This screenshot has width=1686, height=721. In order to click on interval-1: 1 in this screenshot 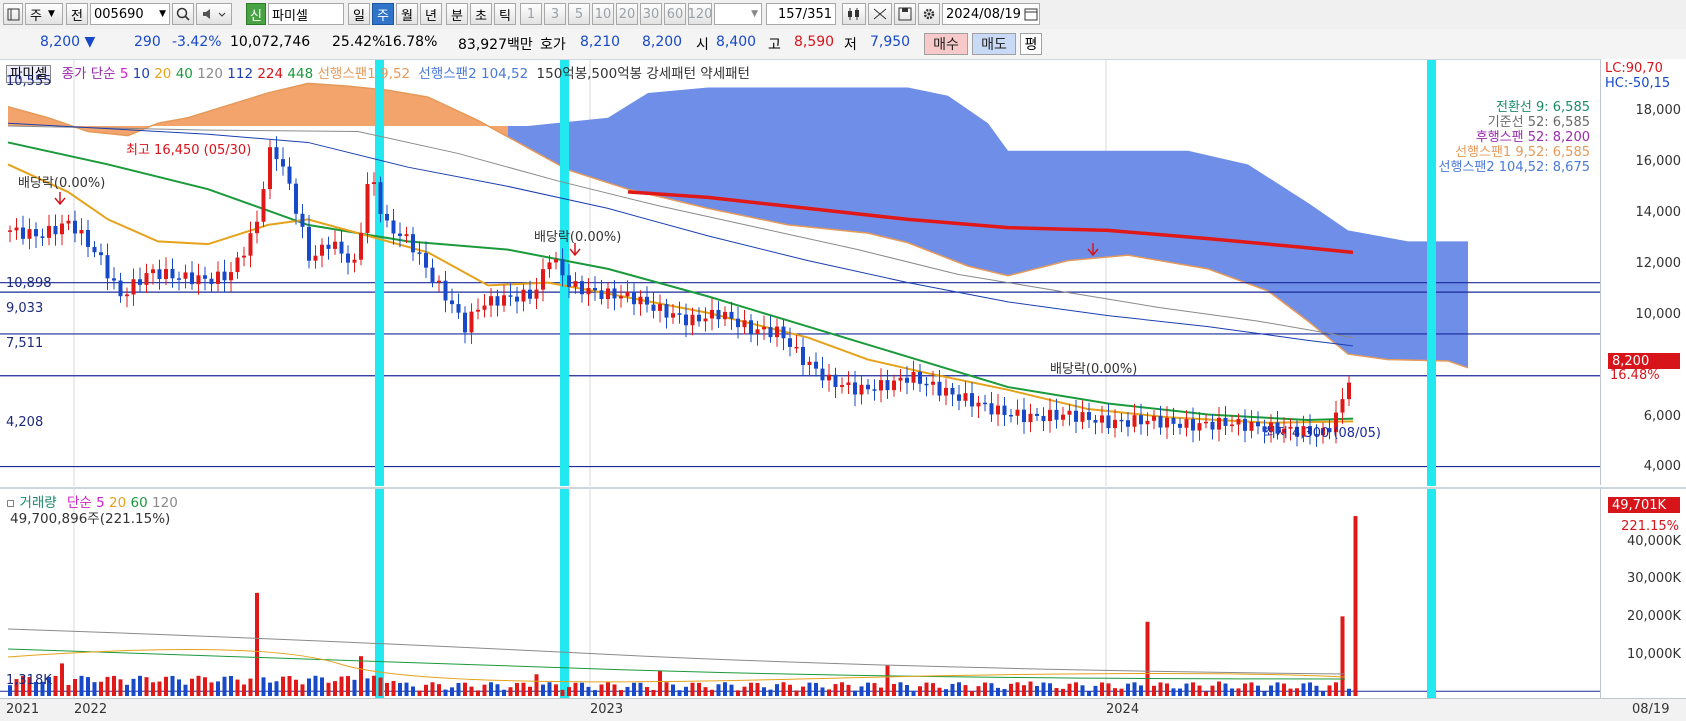, I will do `click(531, 14)`.